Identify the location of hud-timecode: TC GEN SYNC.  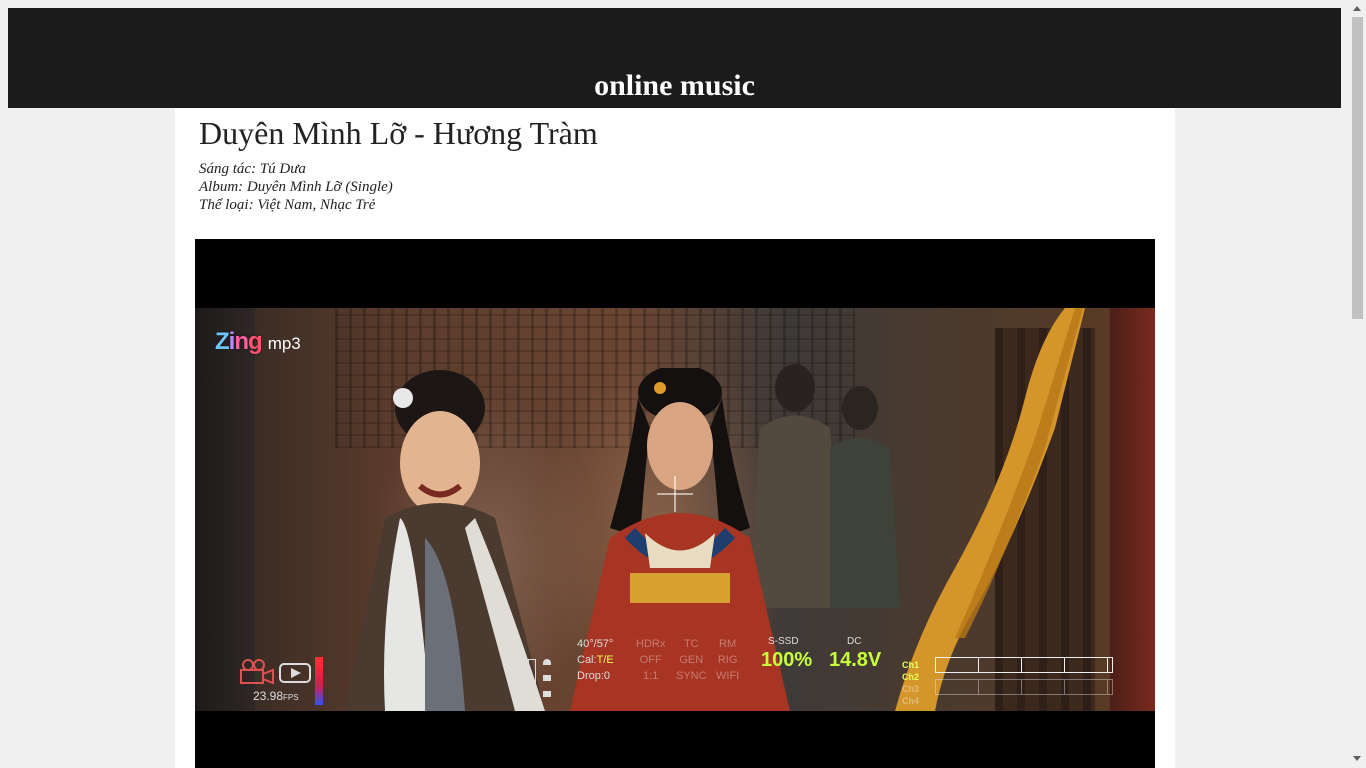
(691, 660).